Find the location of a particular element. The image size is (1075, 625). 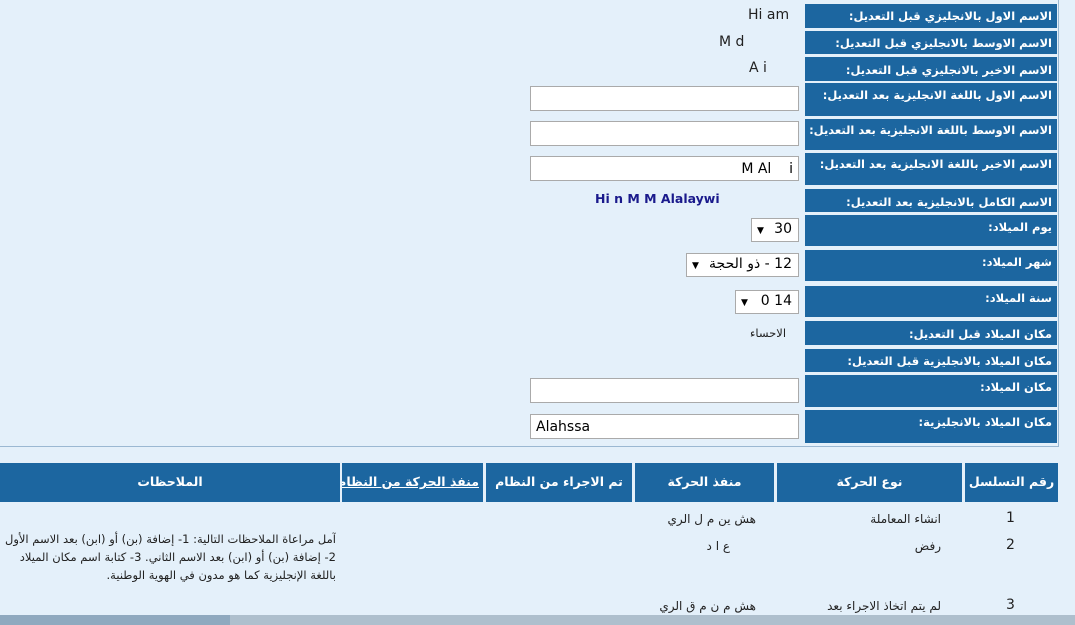

header-executor: منفذ الحركة is located at coordinates (704, 482).